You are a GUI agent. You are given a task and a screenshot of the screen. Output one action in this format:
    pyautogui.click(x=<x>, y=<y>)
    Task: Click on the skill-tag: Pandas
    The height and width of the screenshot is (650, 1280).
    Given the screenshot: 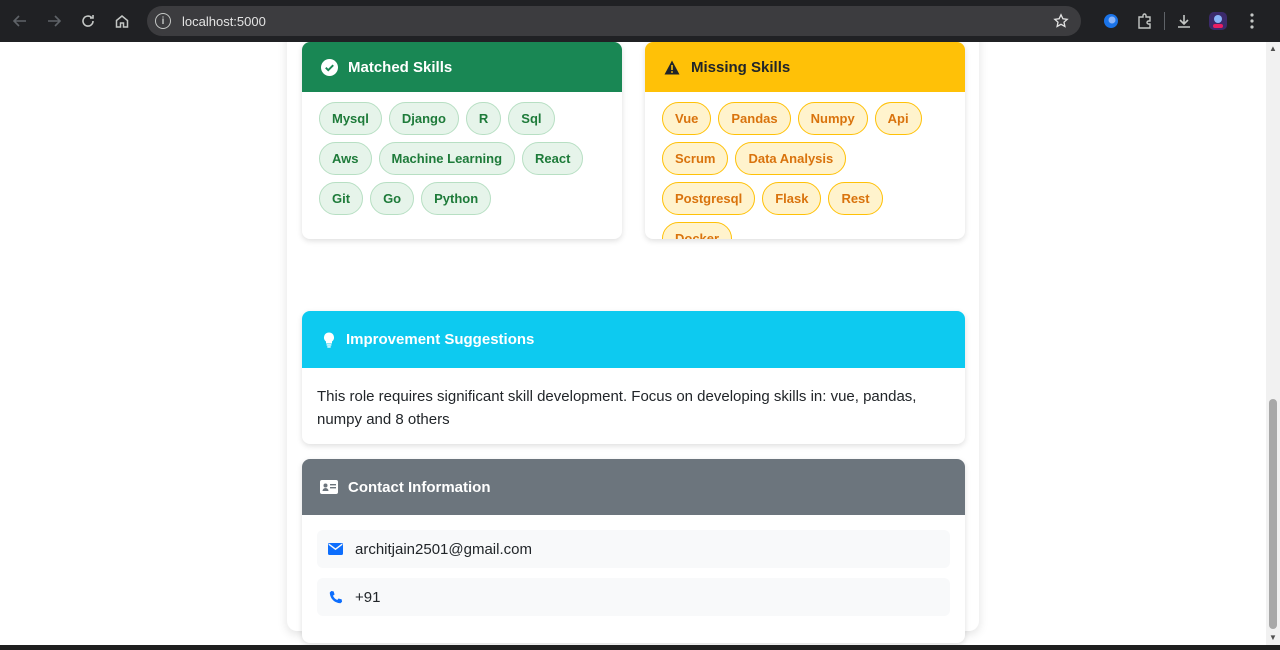 What is the action you would take?
    pyautogui.click(x=754, y=118)
    